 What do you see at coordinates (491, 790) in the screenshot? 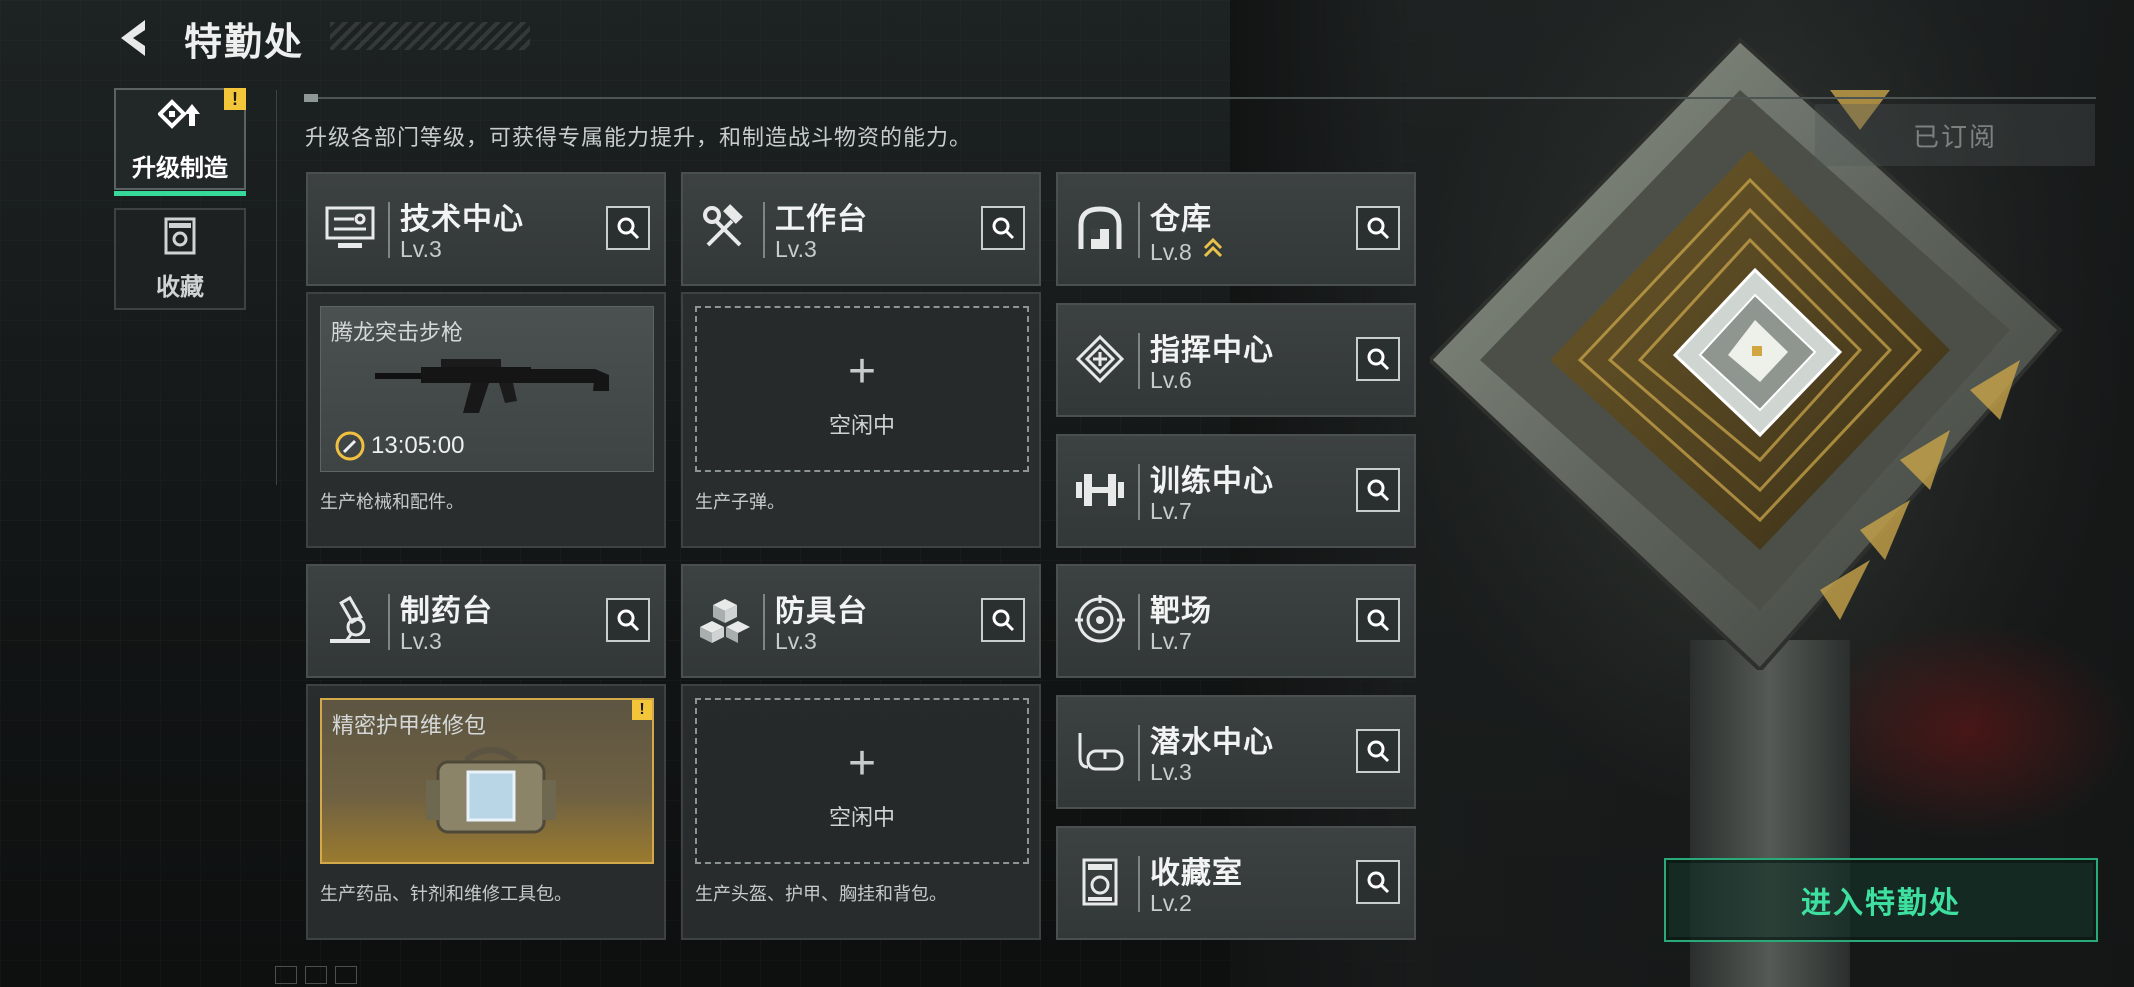
I see `repair-kit-bag-image` at bounding box center [491, 790].